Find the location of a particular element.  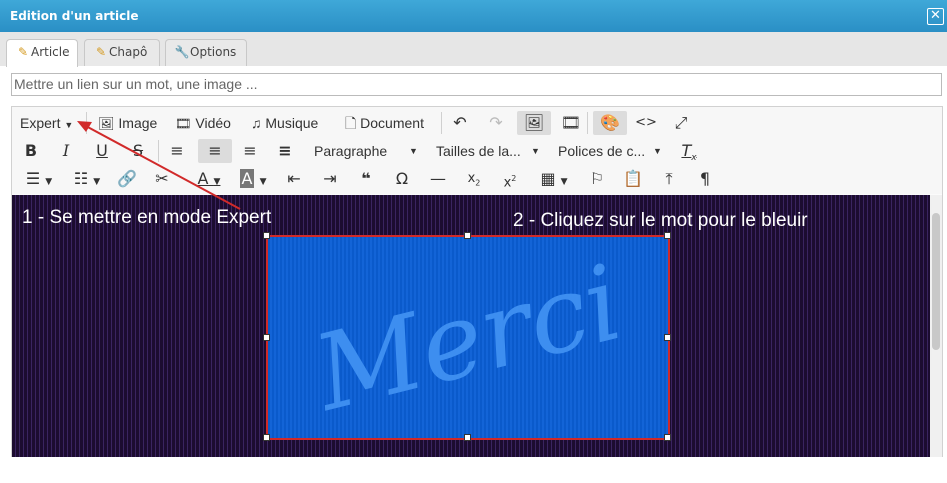

unlink-icon: ✂ is located at coordinates (162, 179).